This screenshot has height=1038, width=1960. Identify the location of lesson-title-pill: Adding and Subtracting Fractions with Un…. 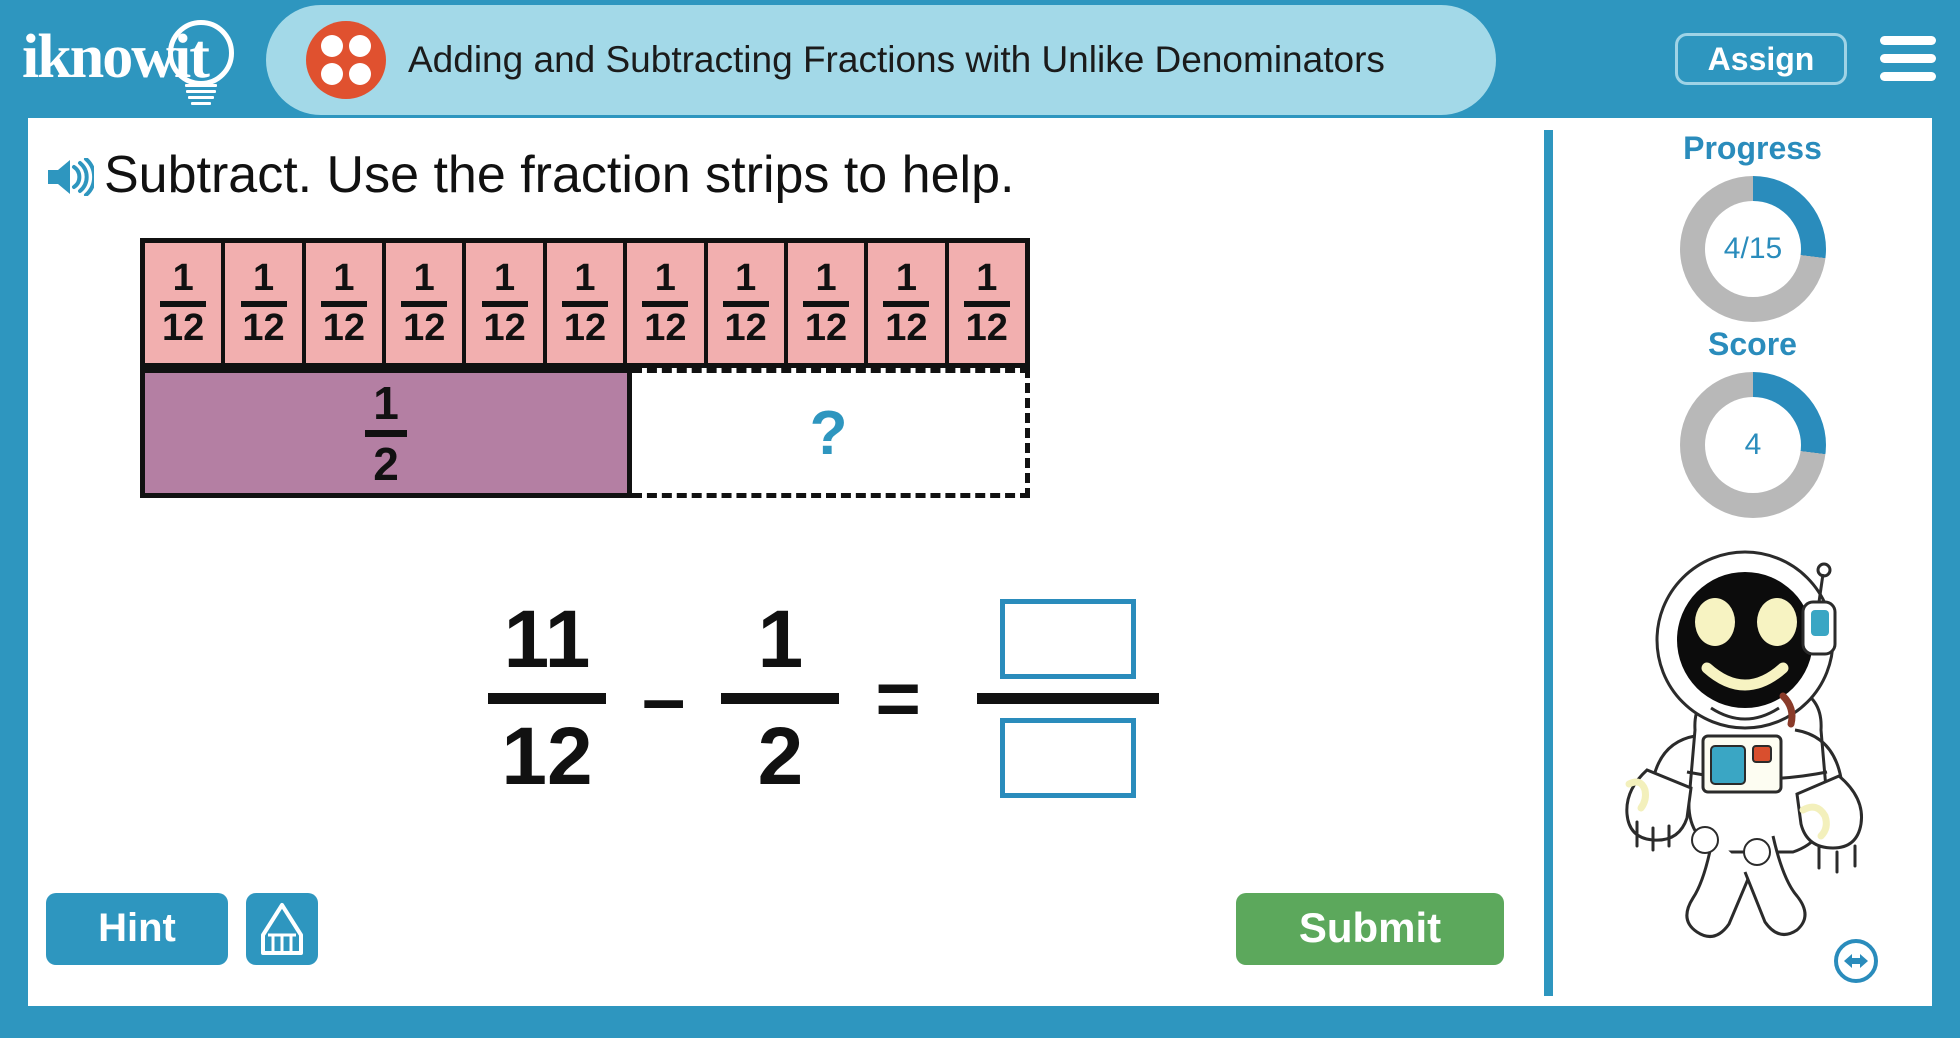
(881, 60).